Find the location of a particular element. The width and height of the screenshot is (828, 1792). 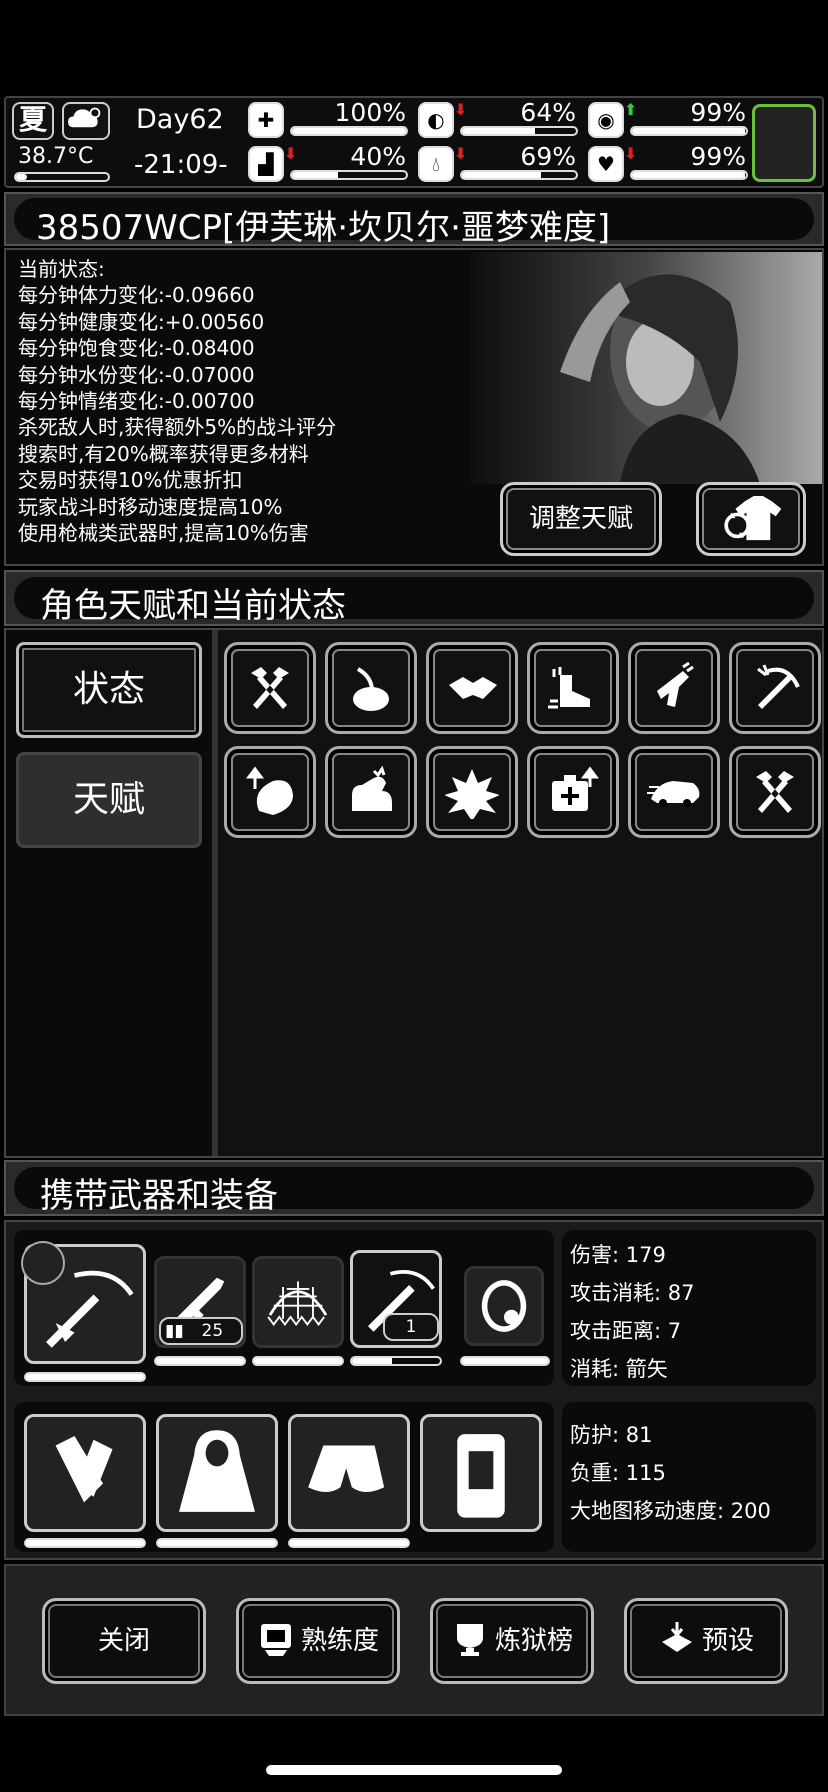

info-value: 87 is located at coordinates (681, 1293).